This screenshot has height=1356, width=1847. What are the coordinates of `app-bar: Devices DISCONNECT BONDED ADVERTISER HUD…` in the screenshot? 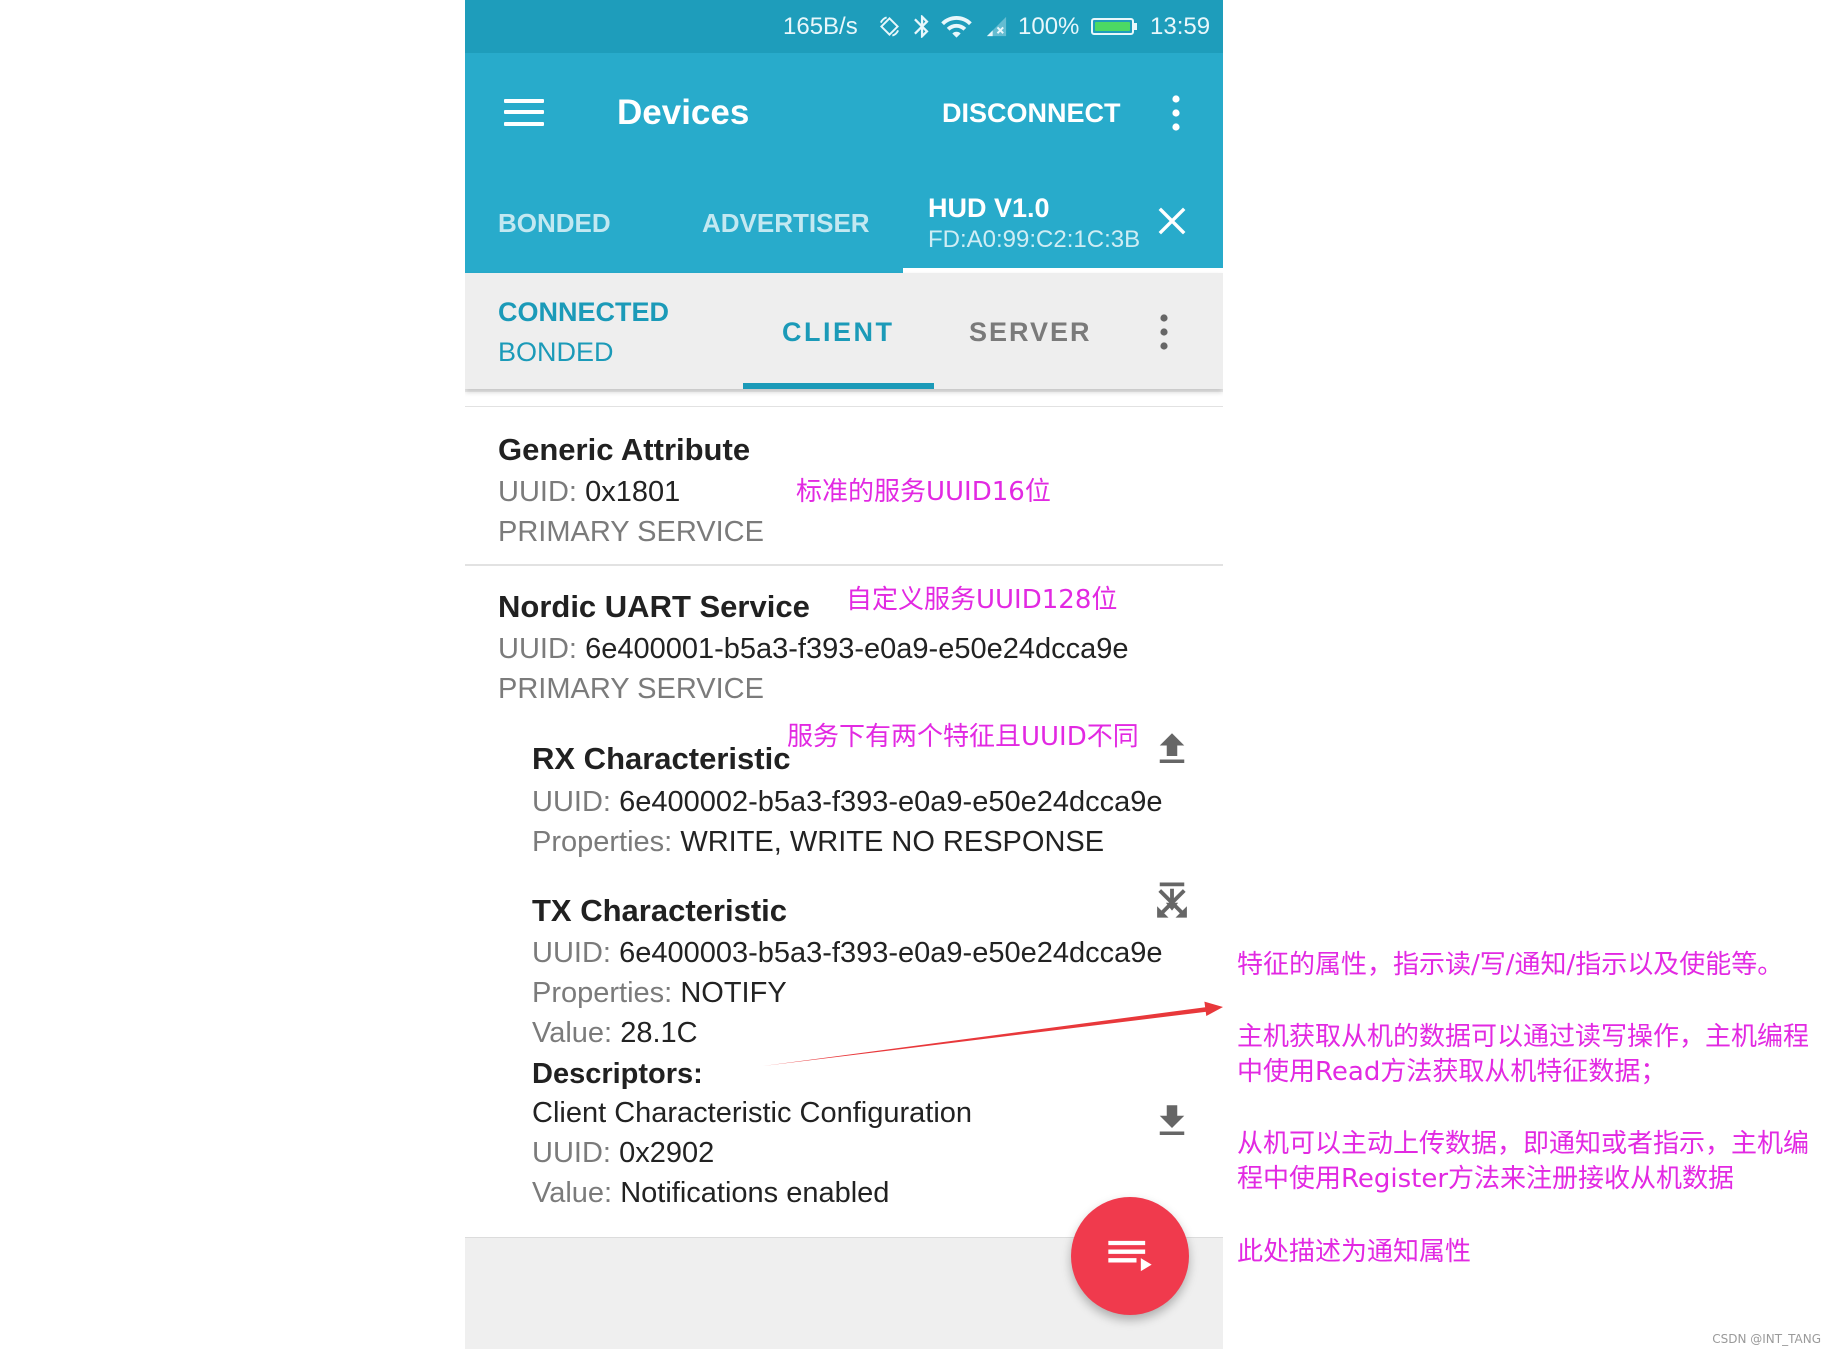 It's located at (844, 163).